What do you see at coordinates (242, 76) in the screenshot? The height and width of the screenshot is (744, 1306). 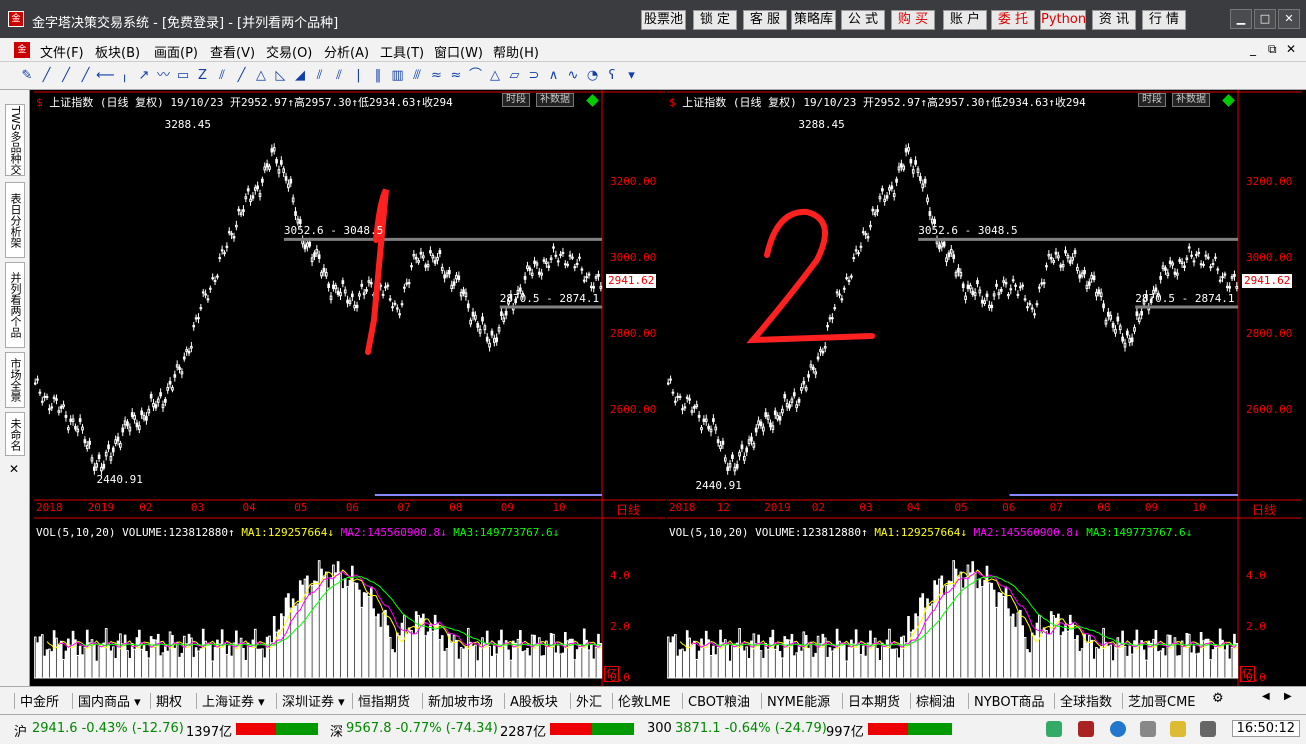 I see `trend-tool-icon: ╱` at bounding box center [242, 76].